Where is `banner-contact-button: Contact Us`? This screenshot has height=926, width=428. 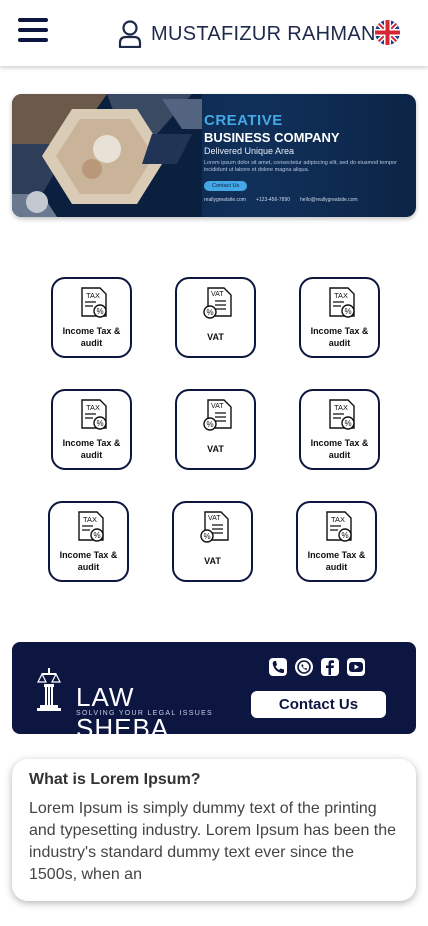
banner-contact-button: Contact Us is located at coordinates (226, 186).